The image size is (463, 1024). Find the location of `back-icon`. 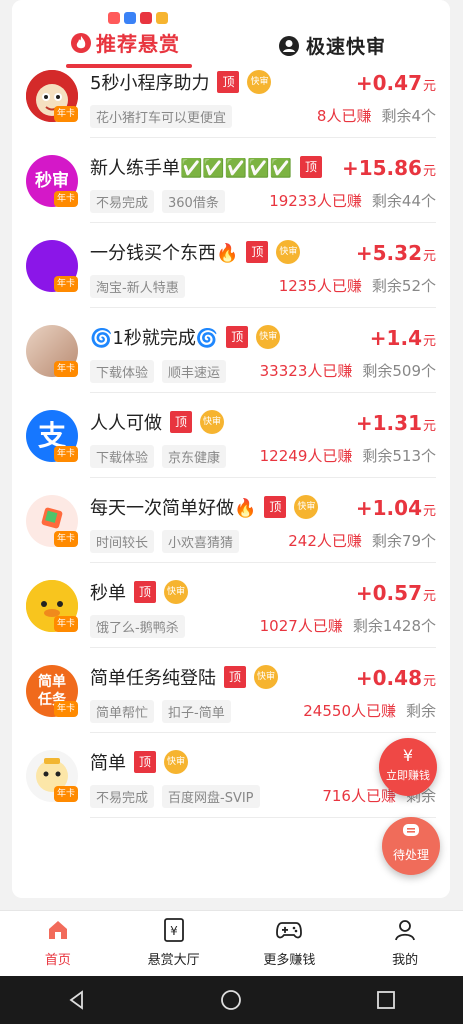

back-icon is located at coordinates (77, 1000).